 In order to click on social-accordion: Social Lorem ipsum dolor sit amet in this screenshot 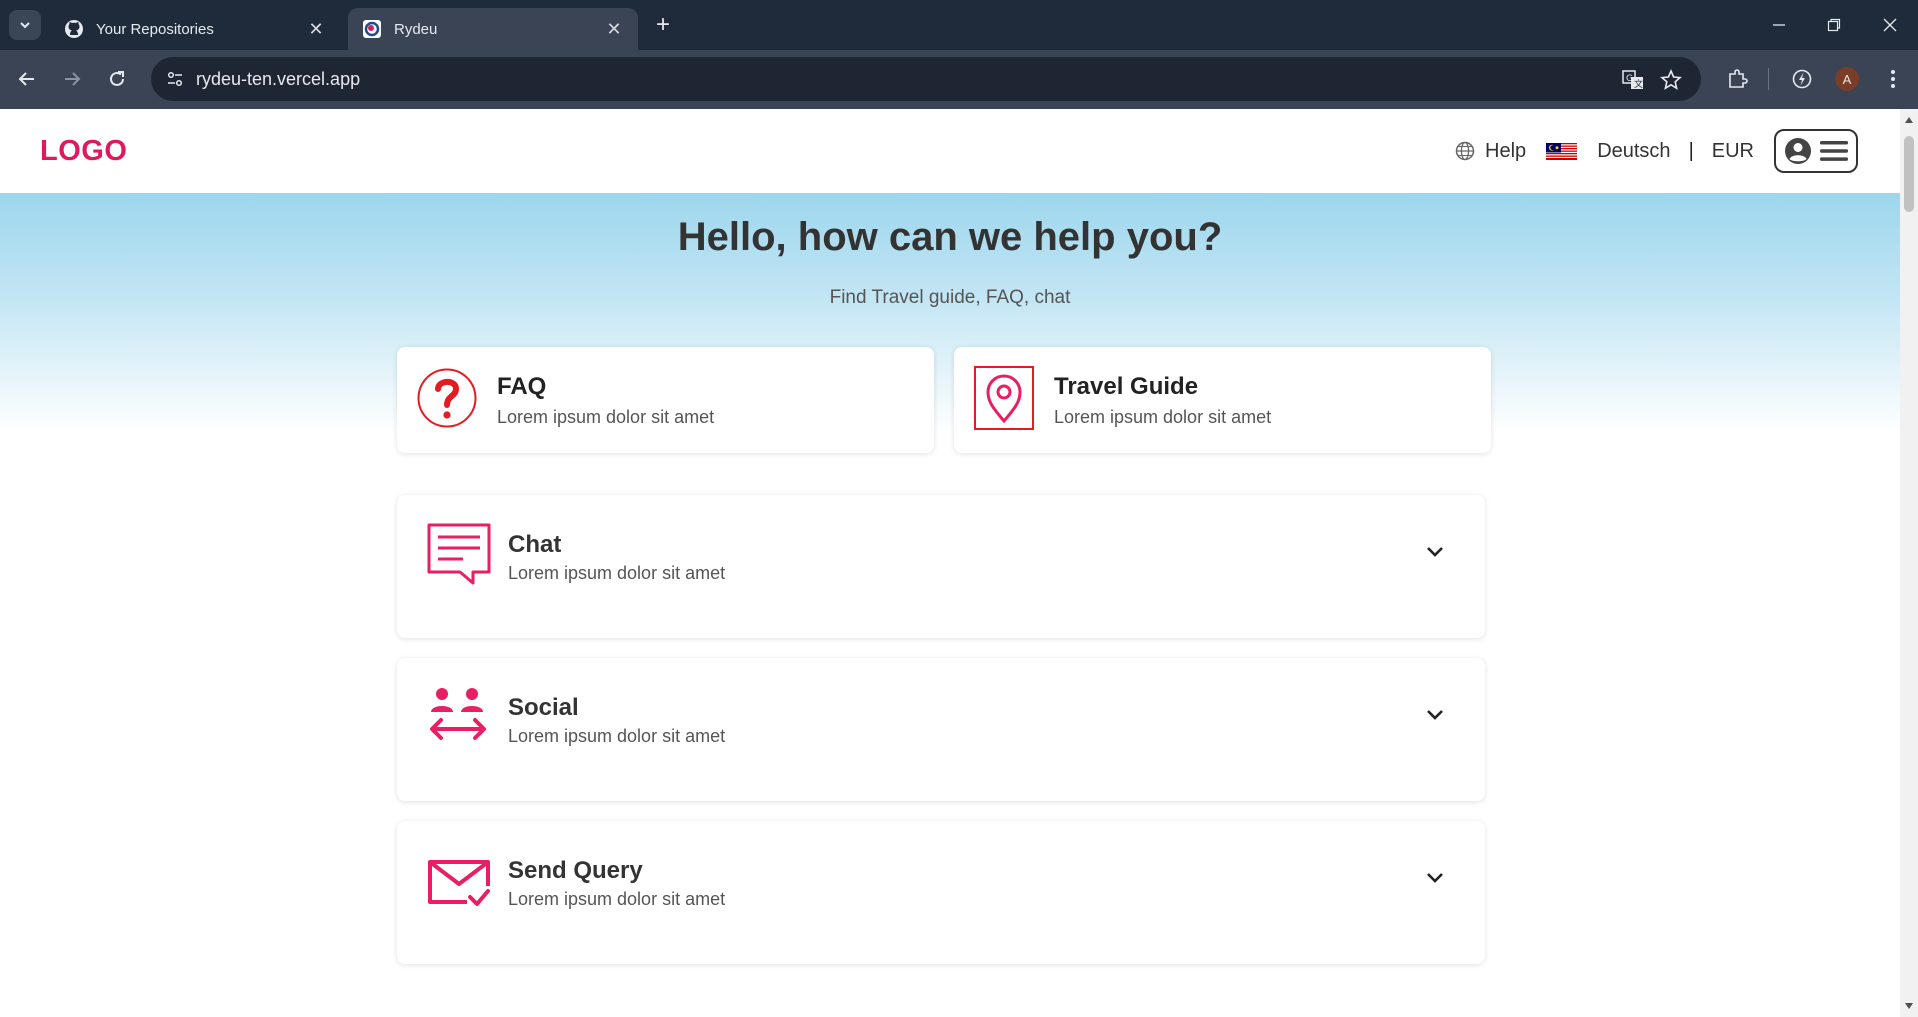, I will do `click(941, 729)`.